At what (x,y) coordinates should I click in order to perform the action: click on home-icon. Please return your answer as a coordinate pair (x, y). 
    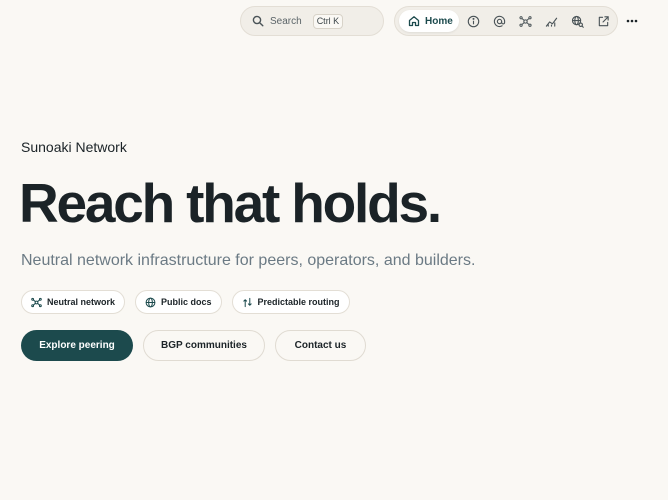
    Looking at the image, I should click on (414, 21).